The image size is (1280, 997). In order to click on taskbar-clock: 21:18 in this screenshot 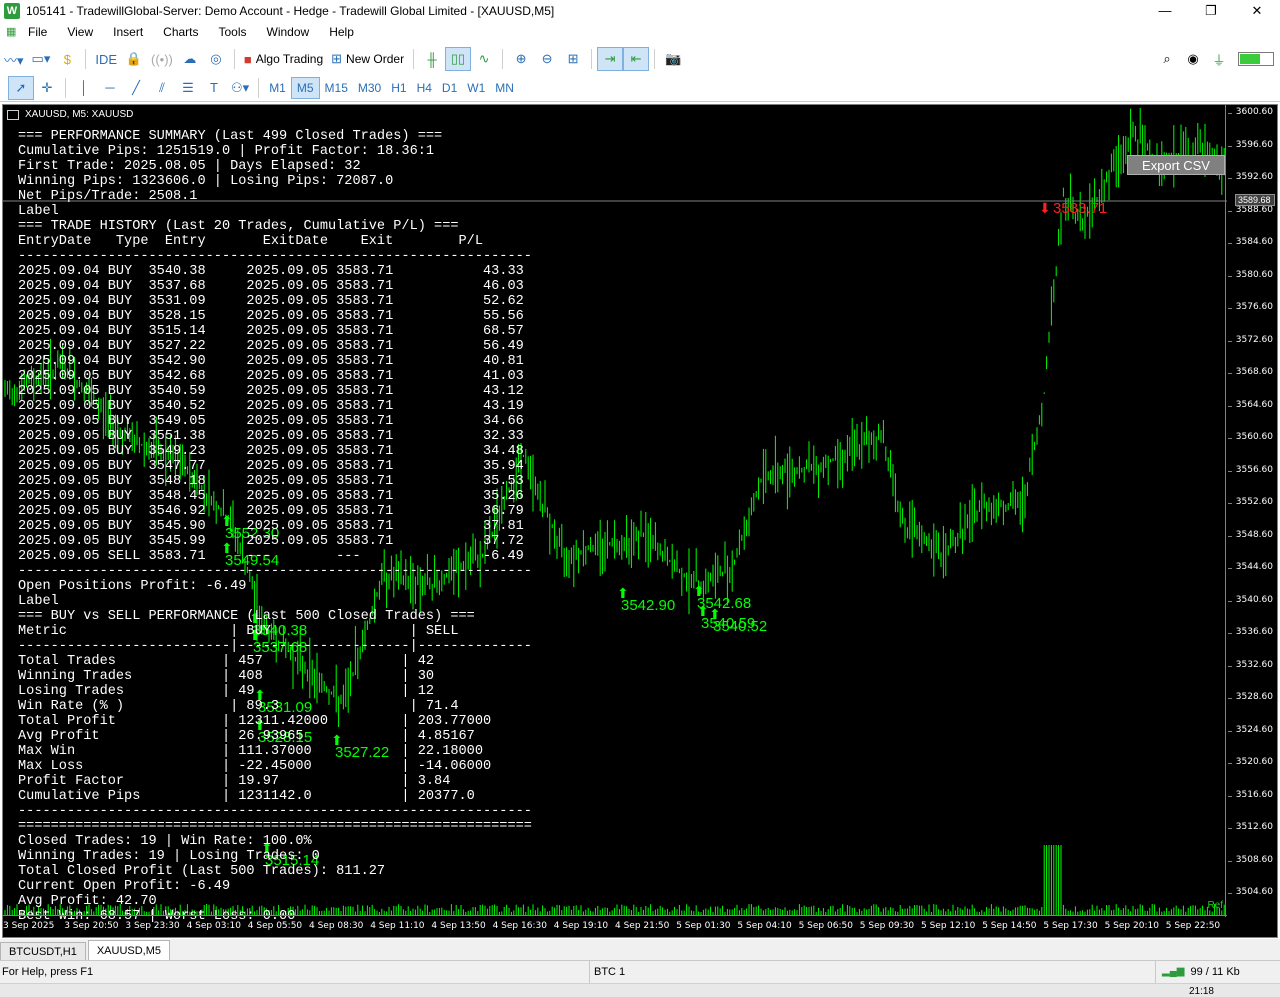, I will do `click(1201, 991)`.